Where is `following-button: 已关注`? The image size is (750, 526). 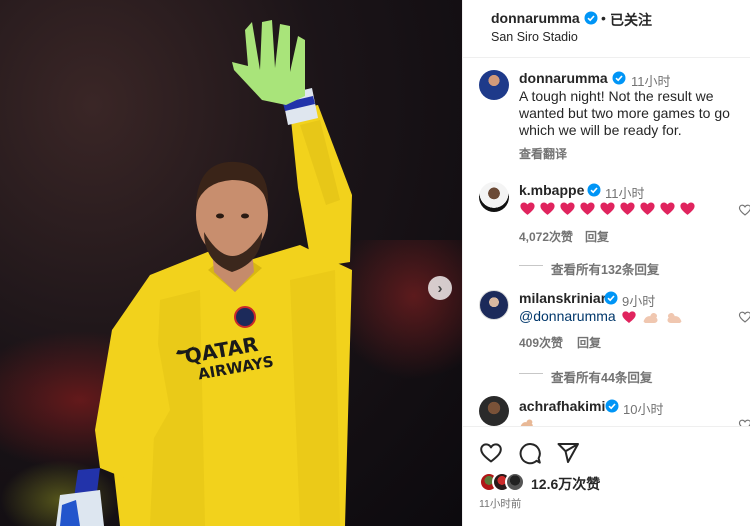
following-button: 已关注 is located at coordinates (631, 20).